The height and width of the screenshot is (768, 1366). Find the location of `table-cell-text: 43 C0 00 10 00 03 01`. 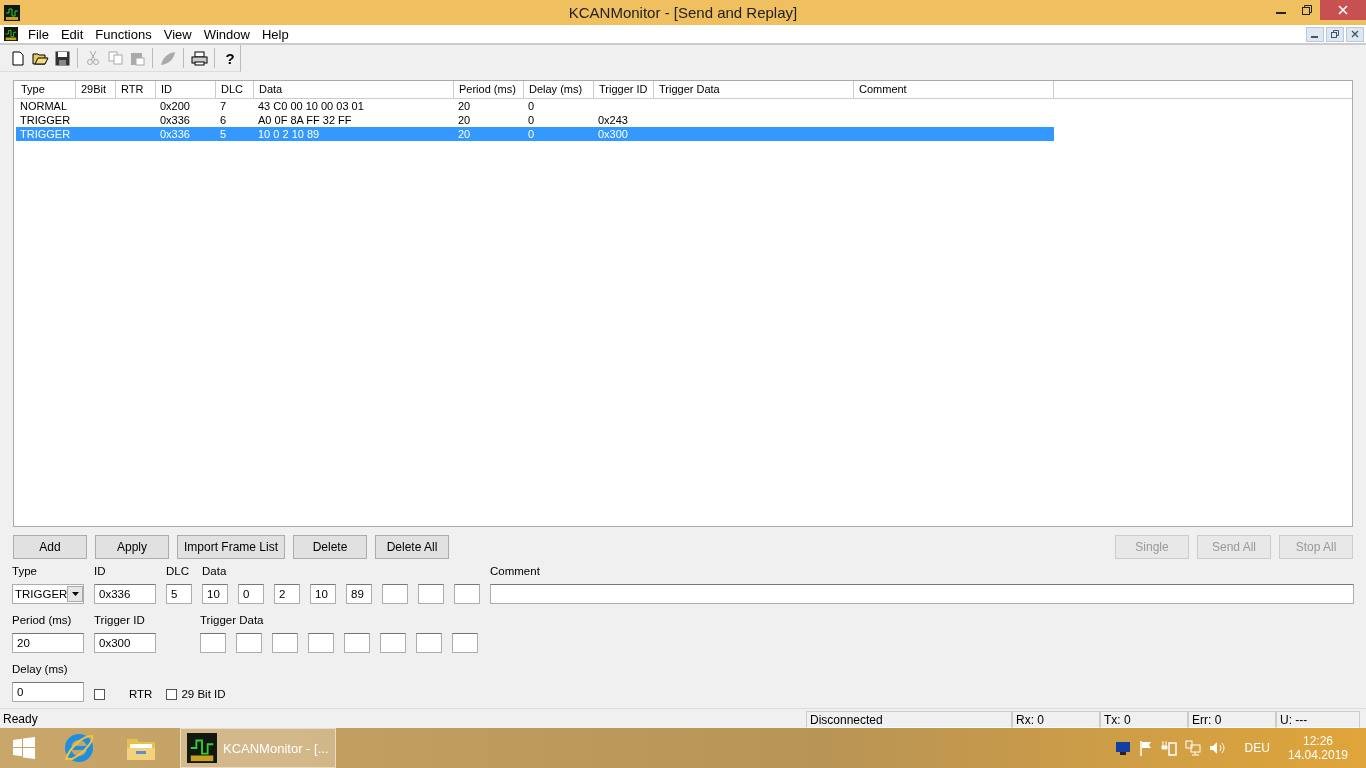

table-cell-text: 43 C0 00 10 00 03 01 is located at coordinates (310, 106).